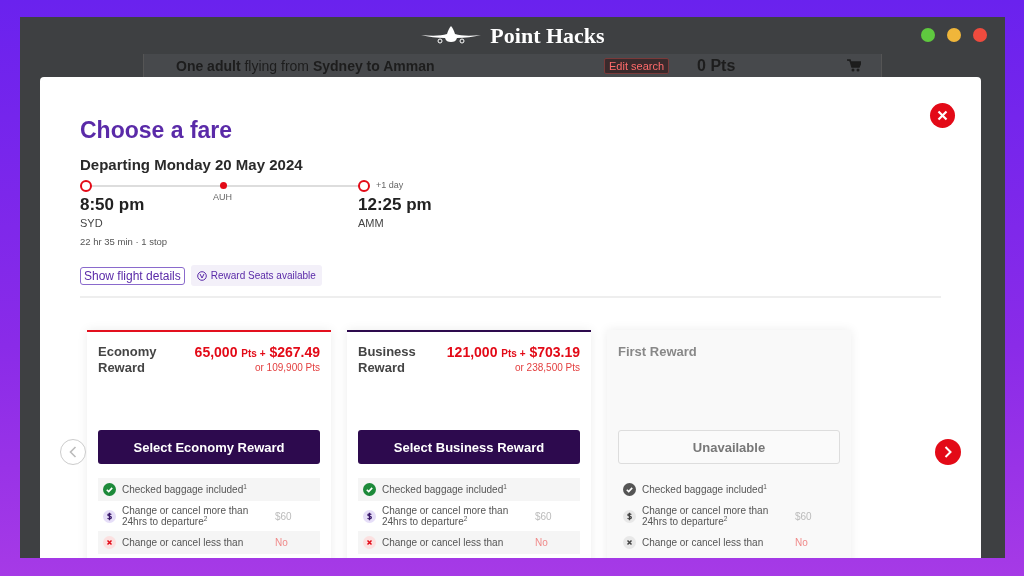 This screenshot has width=1024, height=576. I want to click on points-only-price: or 238,500 Pts, so click(547, 367).